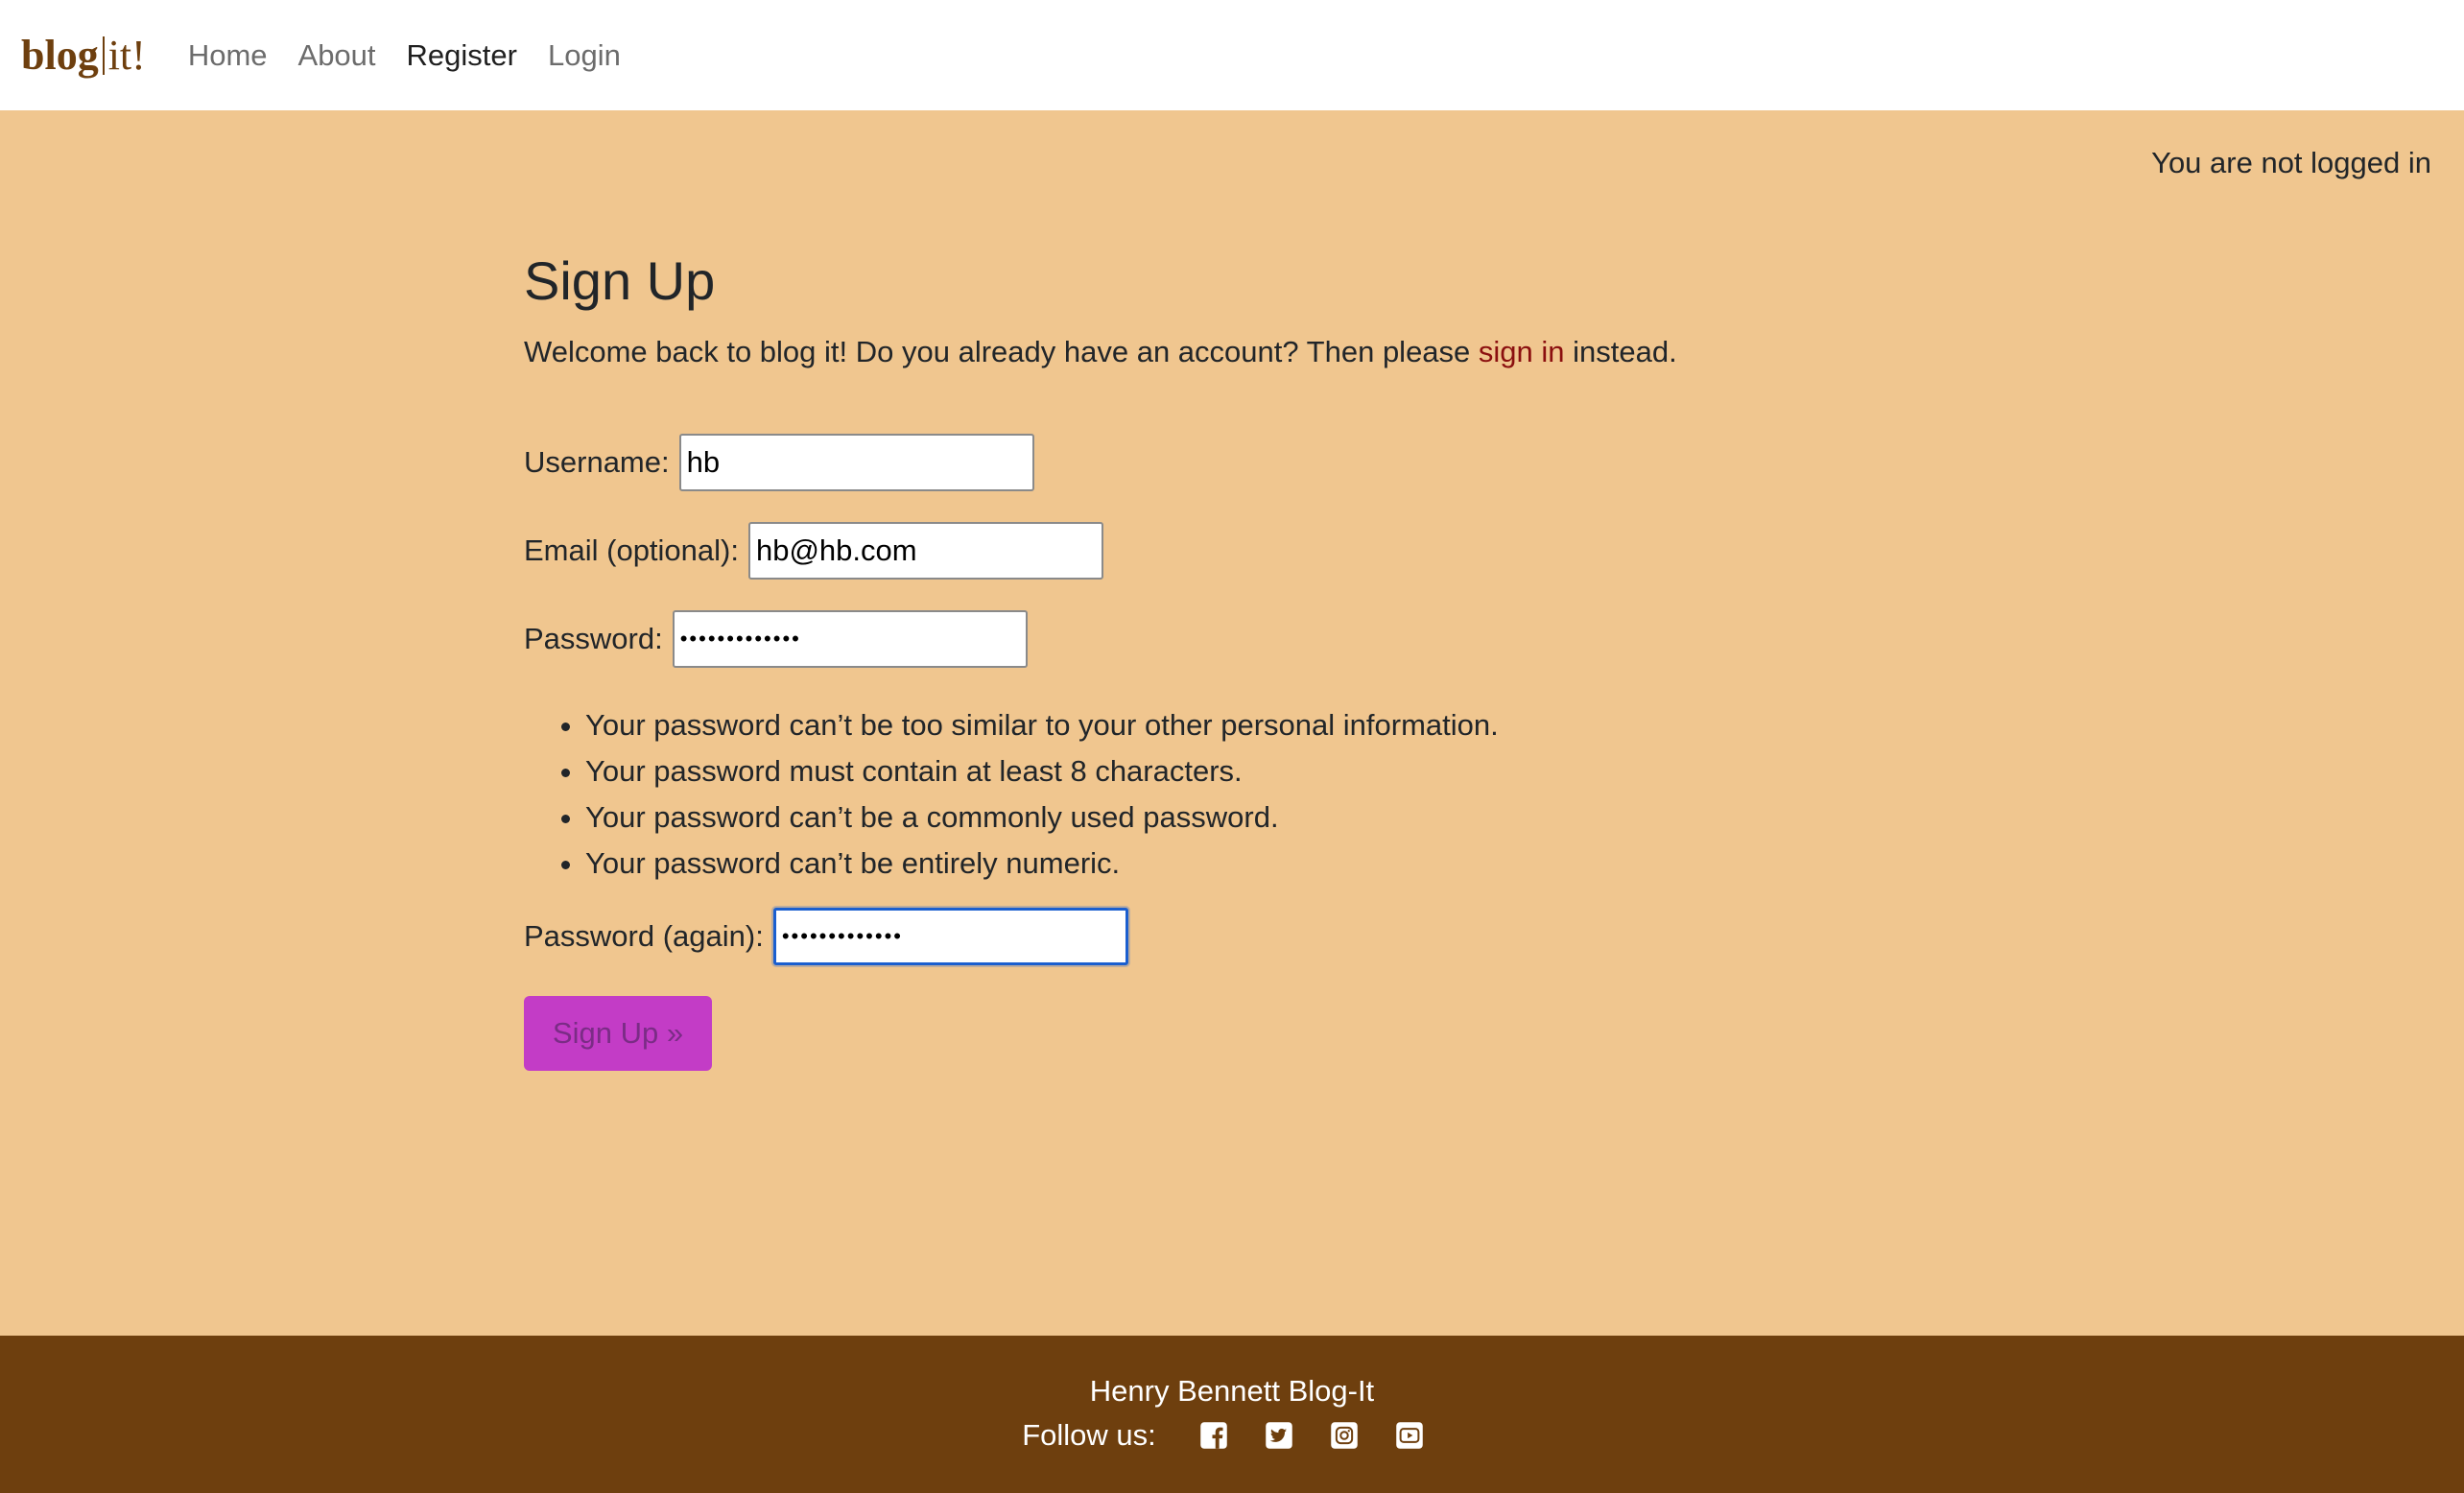 The height and width of the screenshot is (1493, 2464). I want to click on nav-register: Register, so click(462, 55).